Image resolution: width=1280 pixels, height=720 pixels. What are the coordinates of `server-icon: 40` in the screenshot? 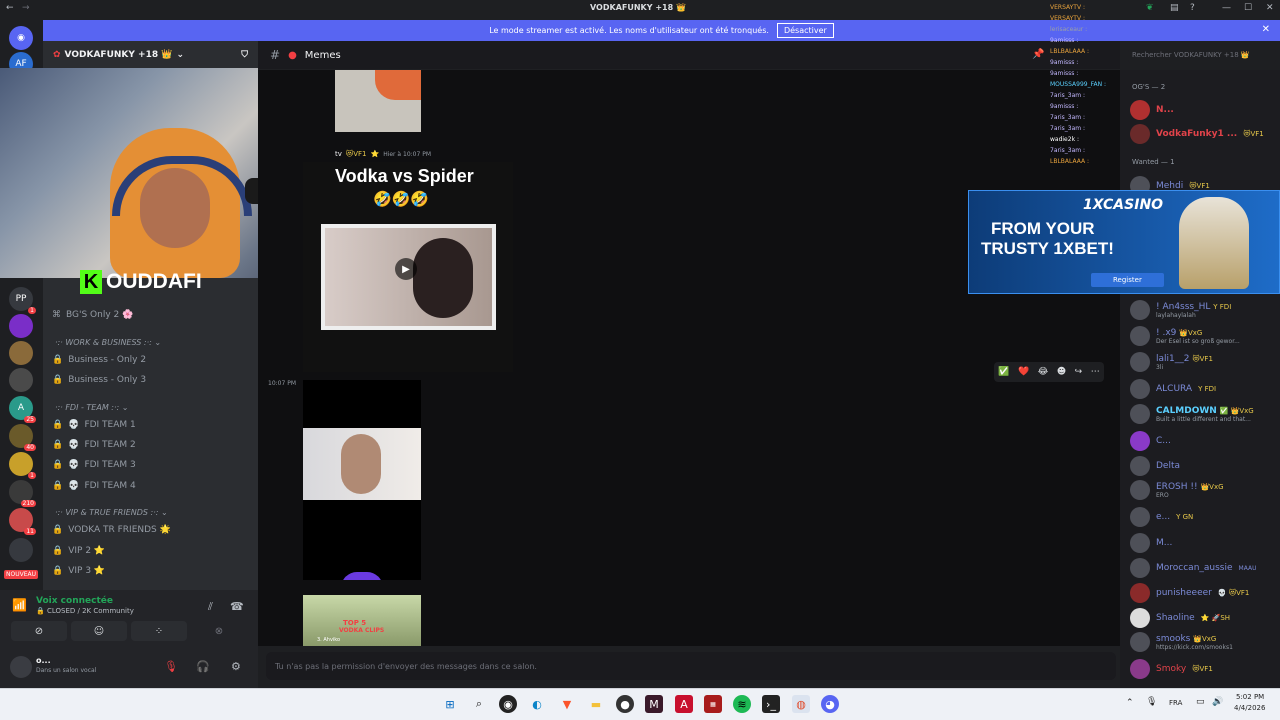 It's located at (22, 437).